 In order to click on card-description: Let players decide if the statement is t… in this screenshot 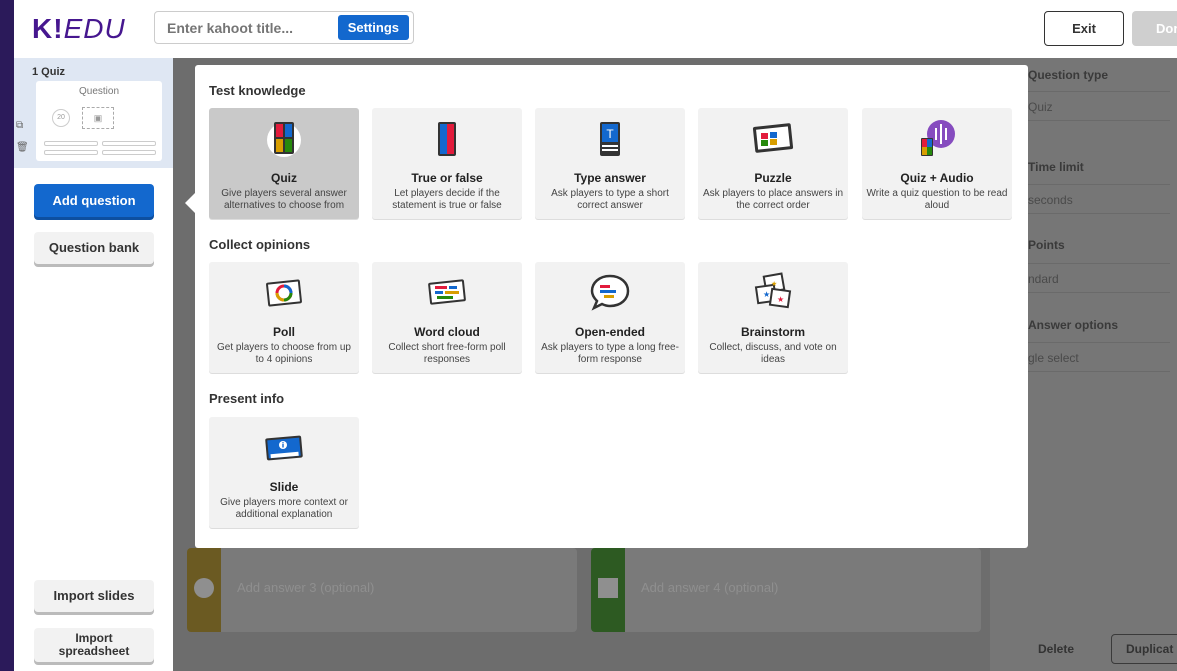, I will do `click(447, 199)`.